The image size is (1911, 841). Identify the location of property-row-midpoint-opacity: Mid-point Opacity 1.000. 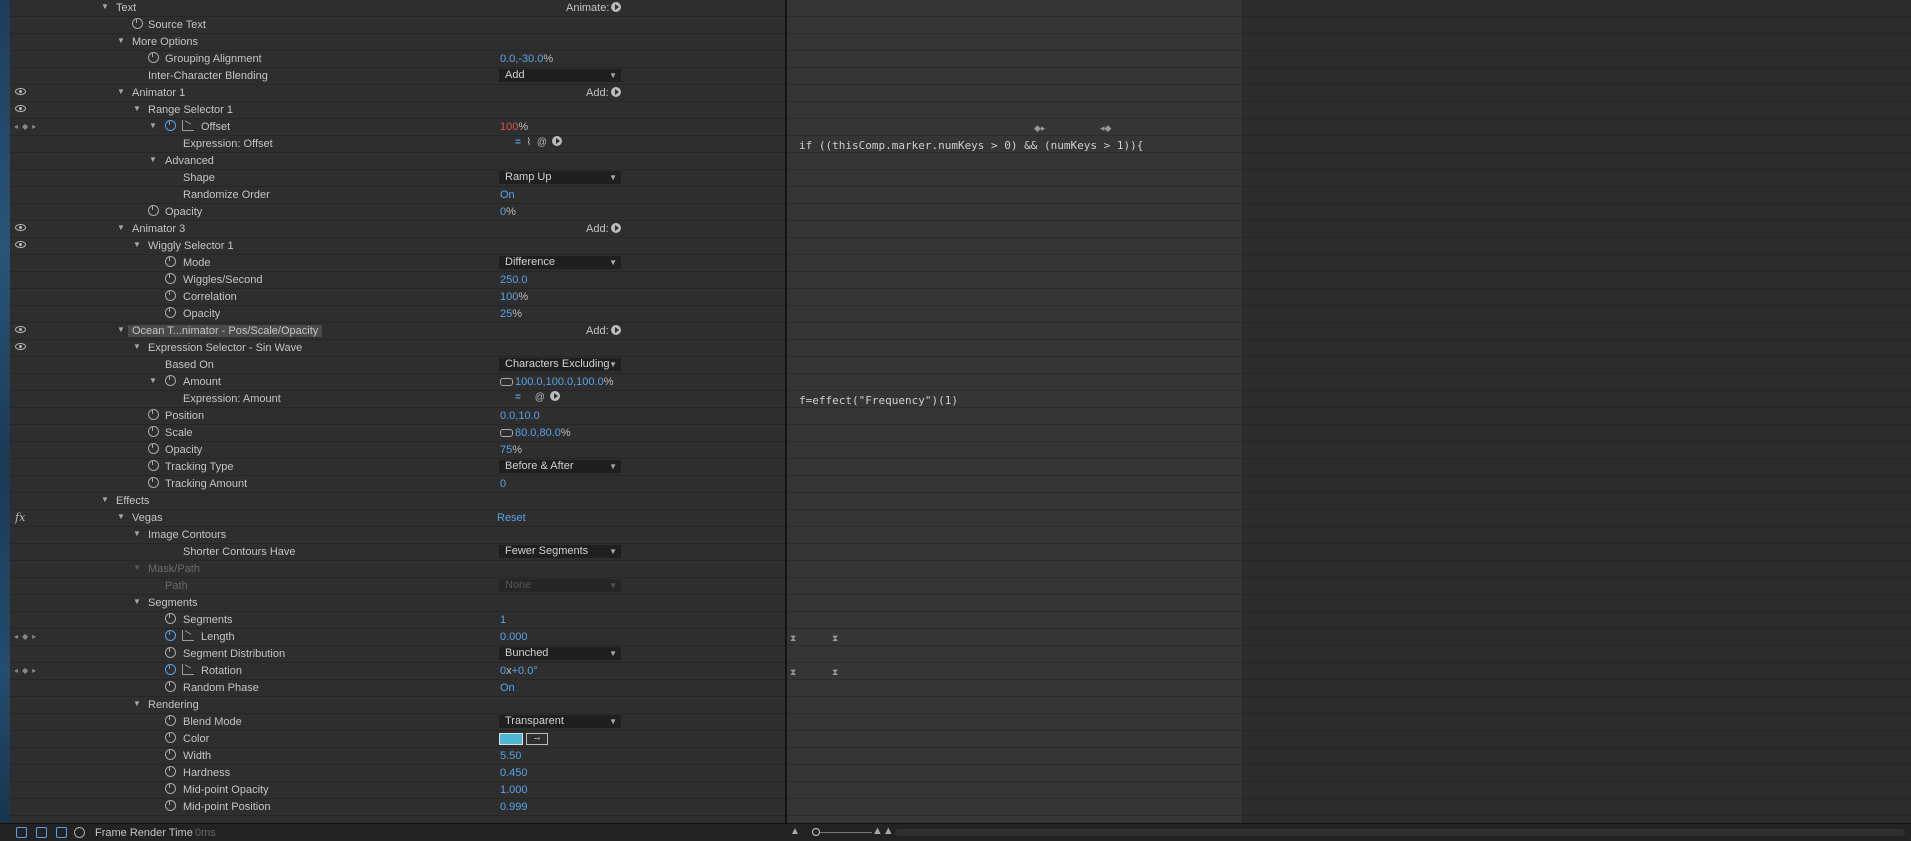
(397, 790).